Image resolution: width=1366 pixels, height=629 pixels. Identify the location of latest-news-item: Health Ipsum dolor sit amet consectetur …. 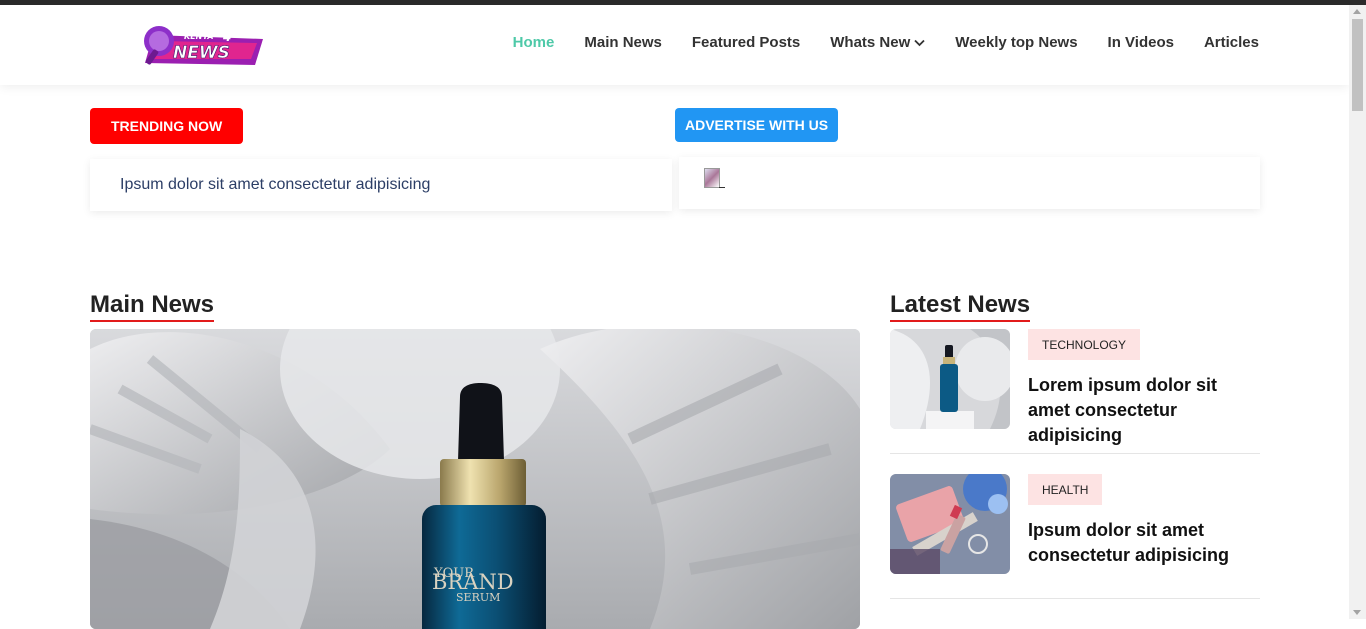
(1075, 536).